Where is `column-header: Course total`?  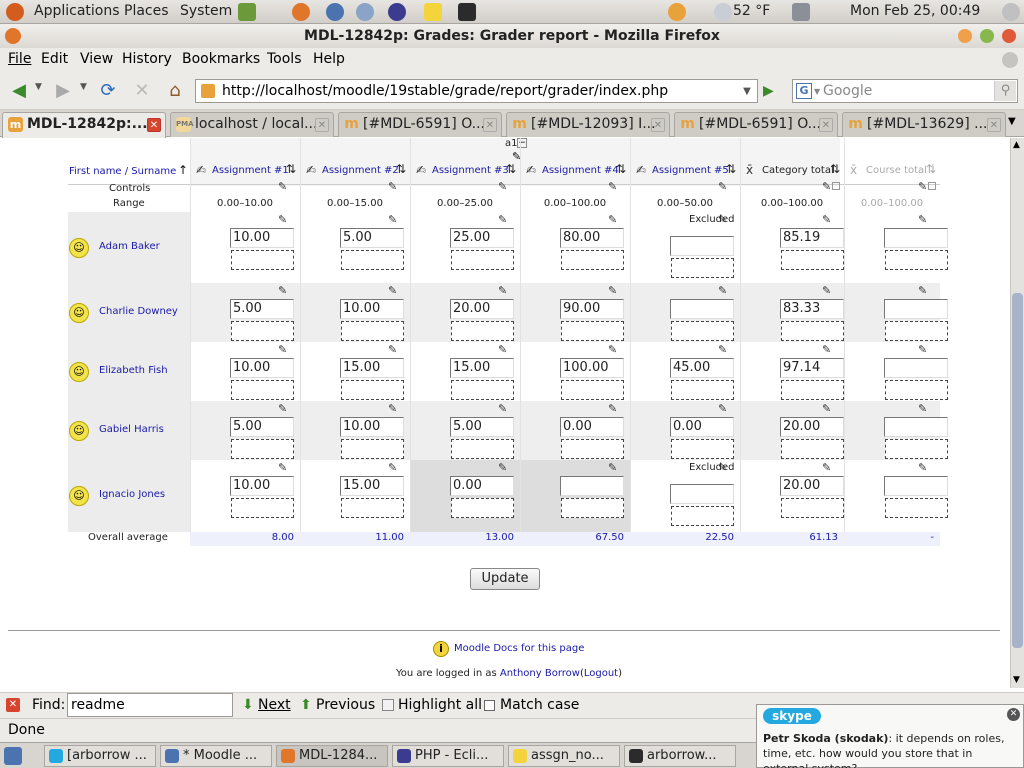
column-header: Course total is located at coordinates (896, 170).